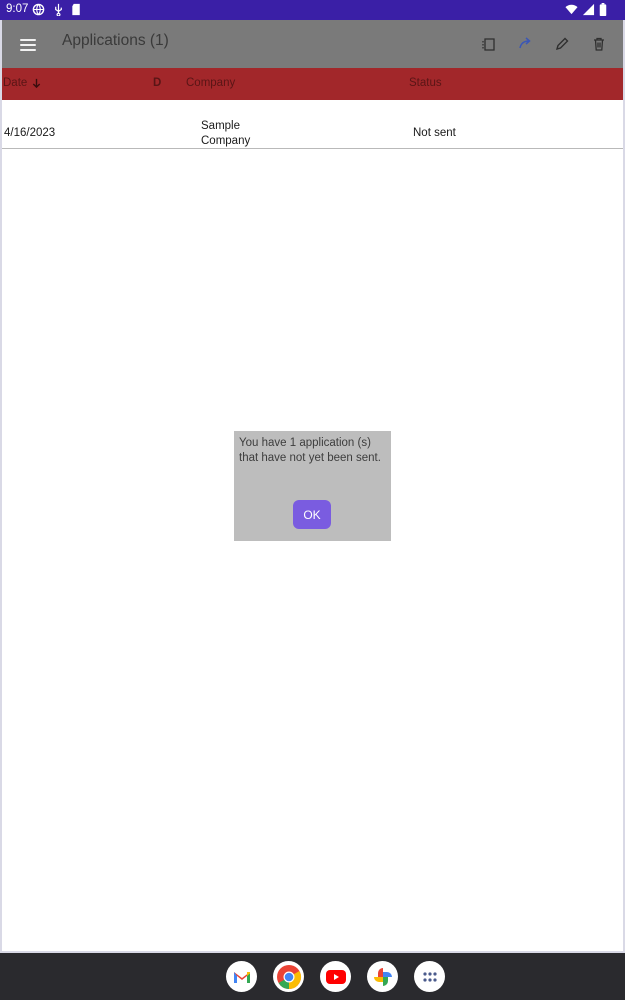 The image size is (625, 1000). I want to click on table-header: Date D Company Status, so click(312, 84).